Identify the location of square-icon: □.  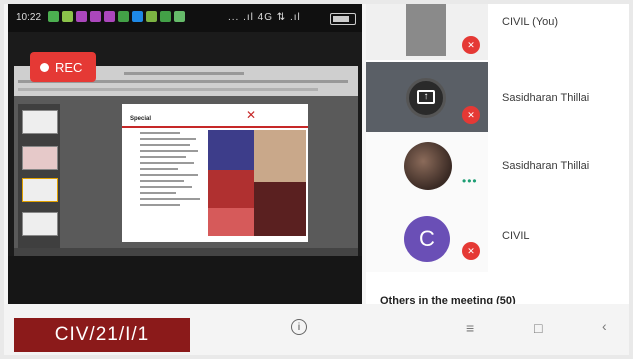
(538, 328).